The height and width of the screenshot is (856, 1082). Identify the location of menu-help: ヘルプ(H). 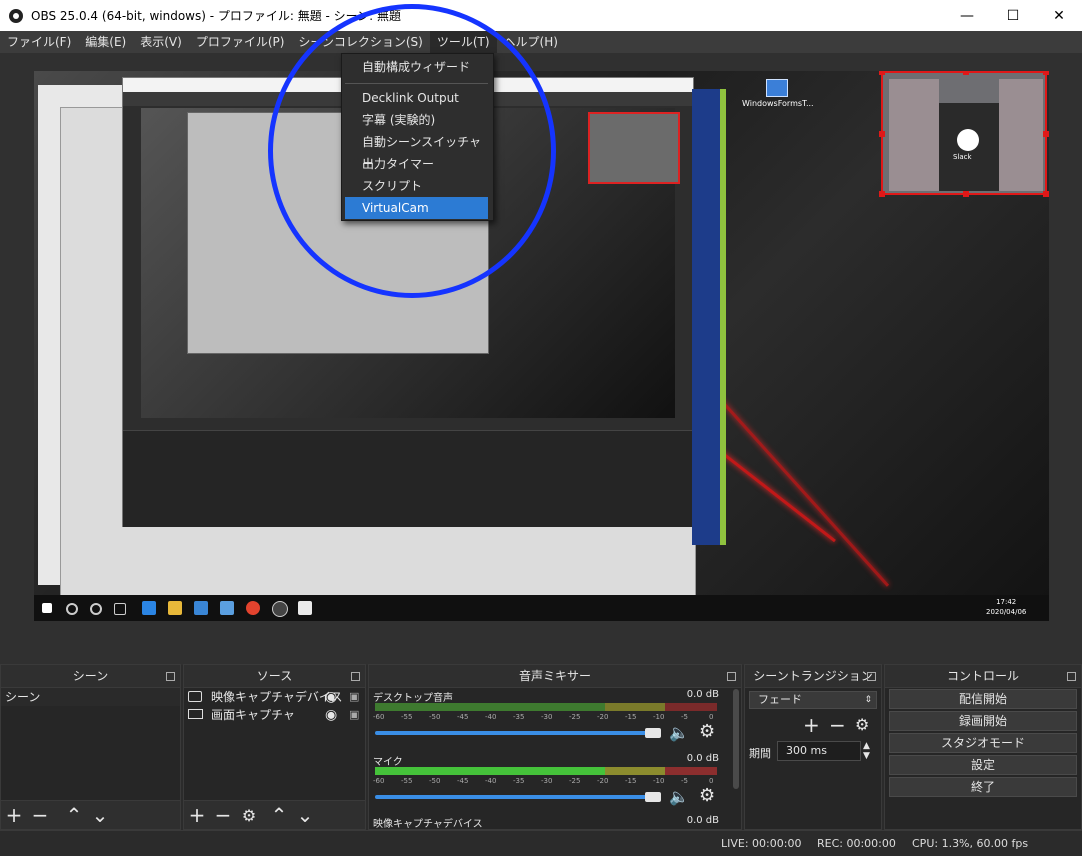
(531, 42).